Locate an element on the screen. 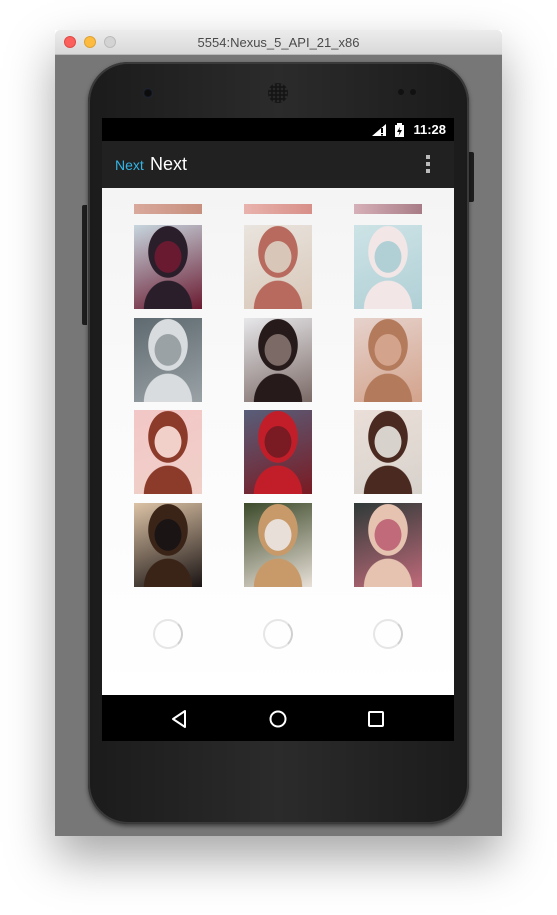 Image resolution: width=557 pixels, height=915 pixels. back-triangle-icon is located at coordinates (180, 719).